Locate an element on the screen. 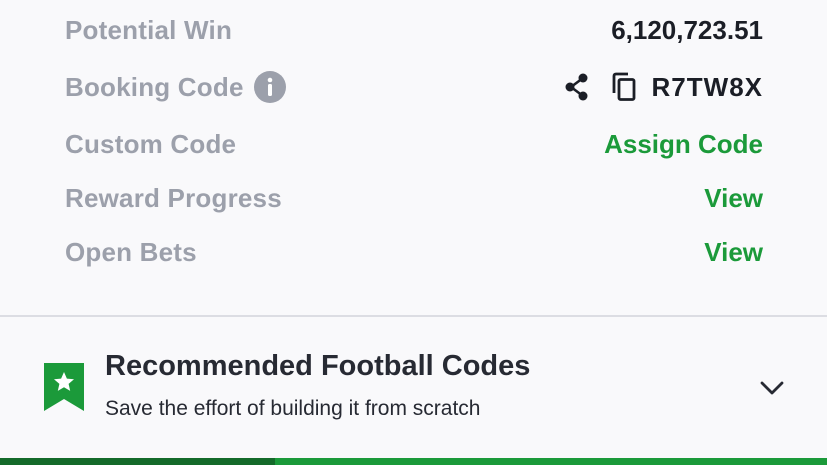 The width and height of the screenshot is (827, 465). share-icon is located at coordinates (577, 87).